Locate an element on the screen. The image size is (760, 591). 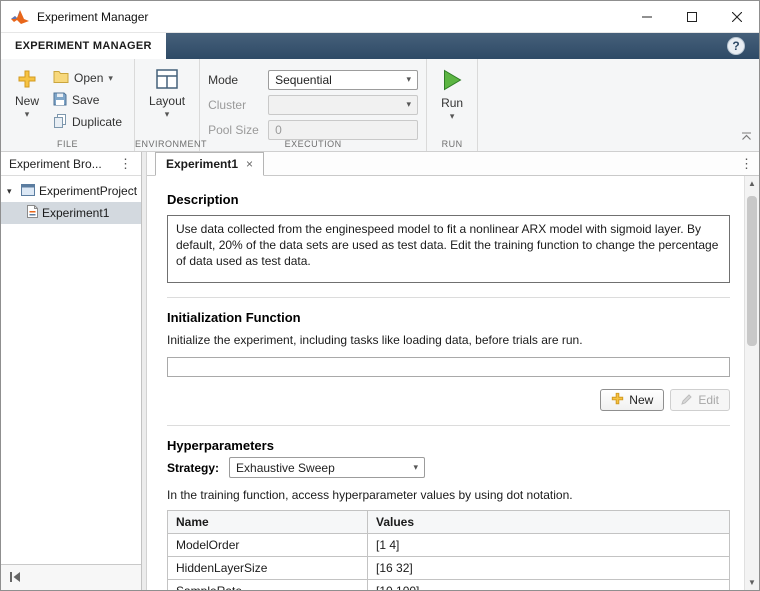
tree-item-experiment1: Experiment1 is located at coordinates (71, 213).